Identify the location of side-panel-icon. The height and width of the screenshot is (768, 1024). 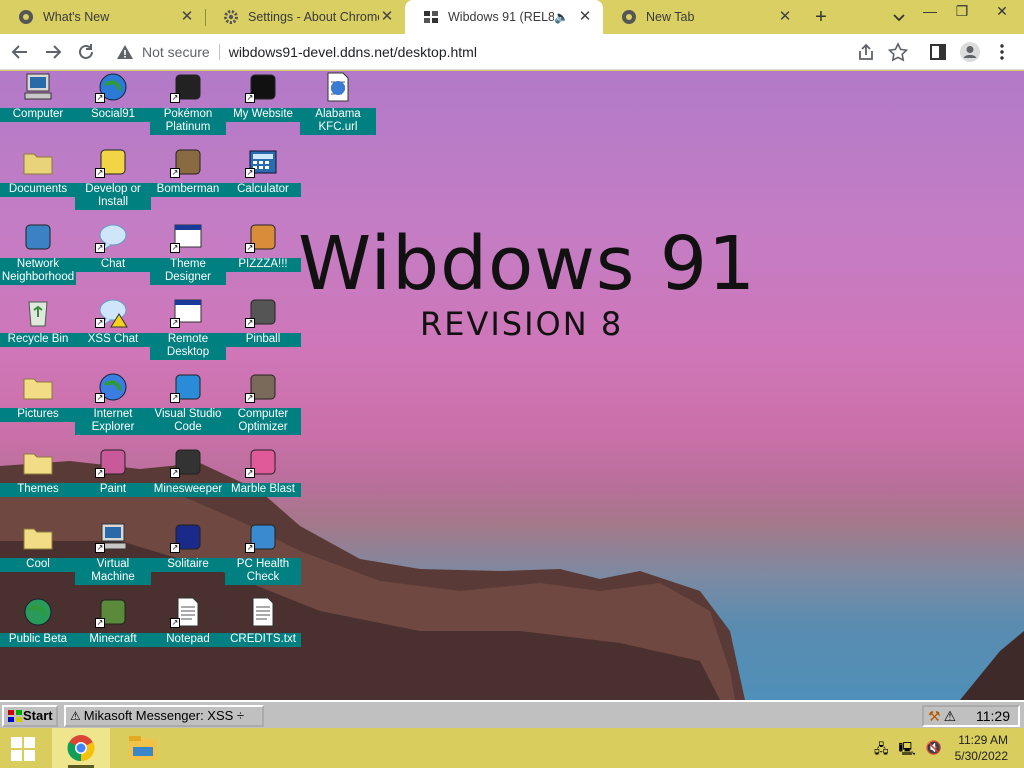
(938, 52).